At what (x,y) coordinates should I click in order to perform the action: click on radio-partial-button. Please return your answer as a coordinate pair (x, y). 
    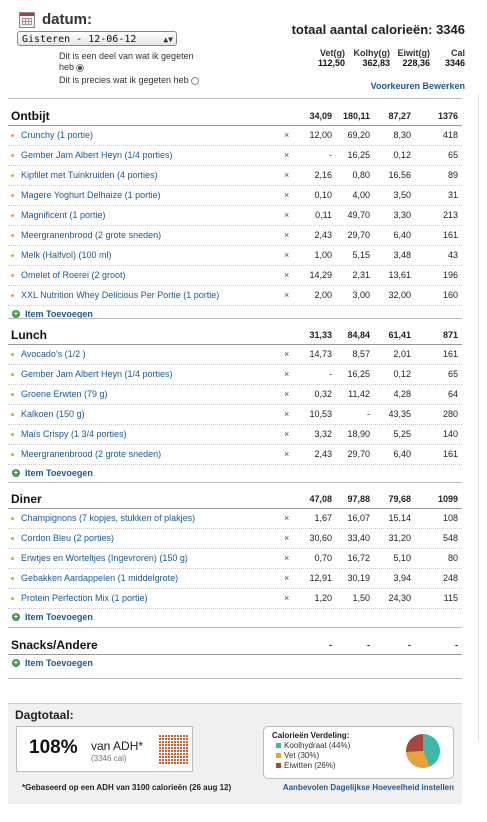
    Looking at the image, I should click on (80, 67).